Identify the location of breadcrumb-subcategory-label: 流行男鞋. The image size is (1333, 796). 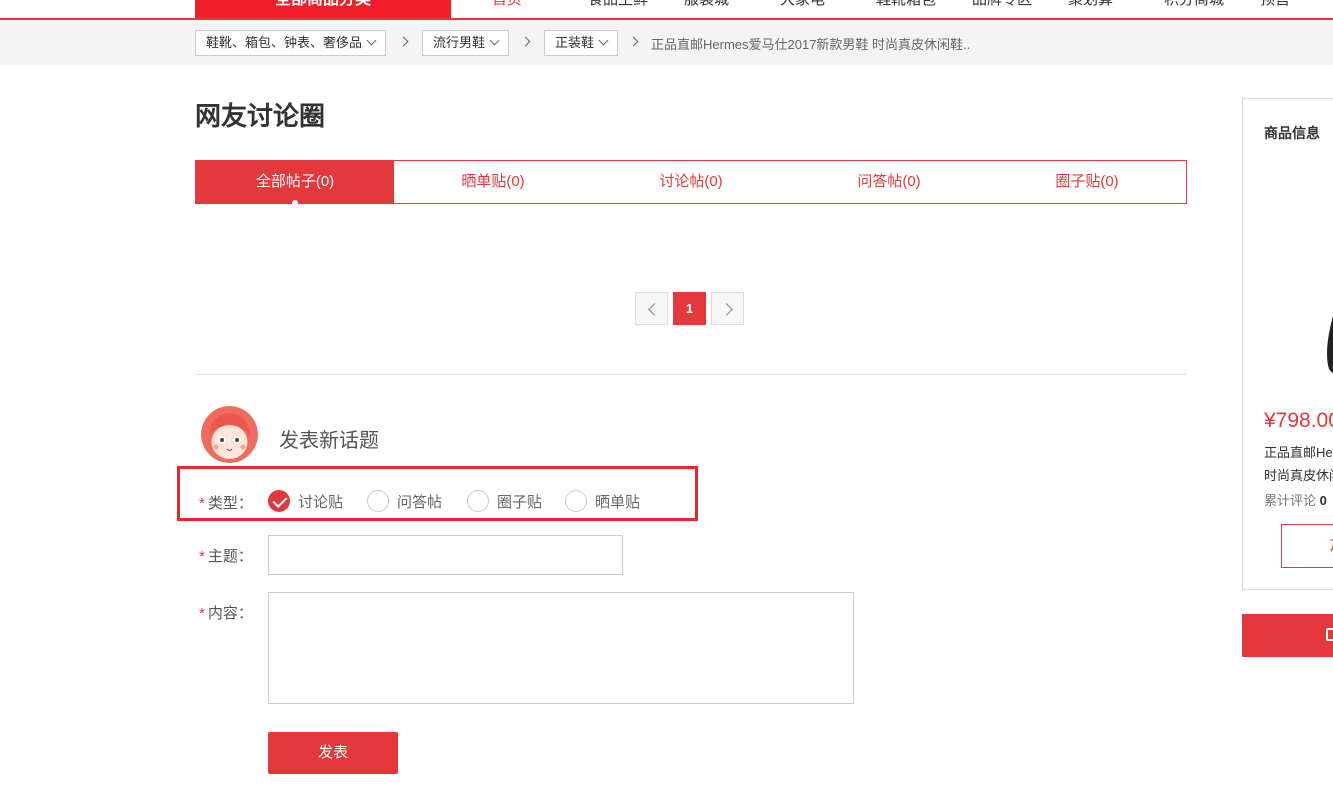
(459, 42).